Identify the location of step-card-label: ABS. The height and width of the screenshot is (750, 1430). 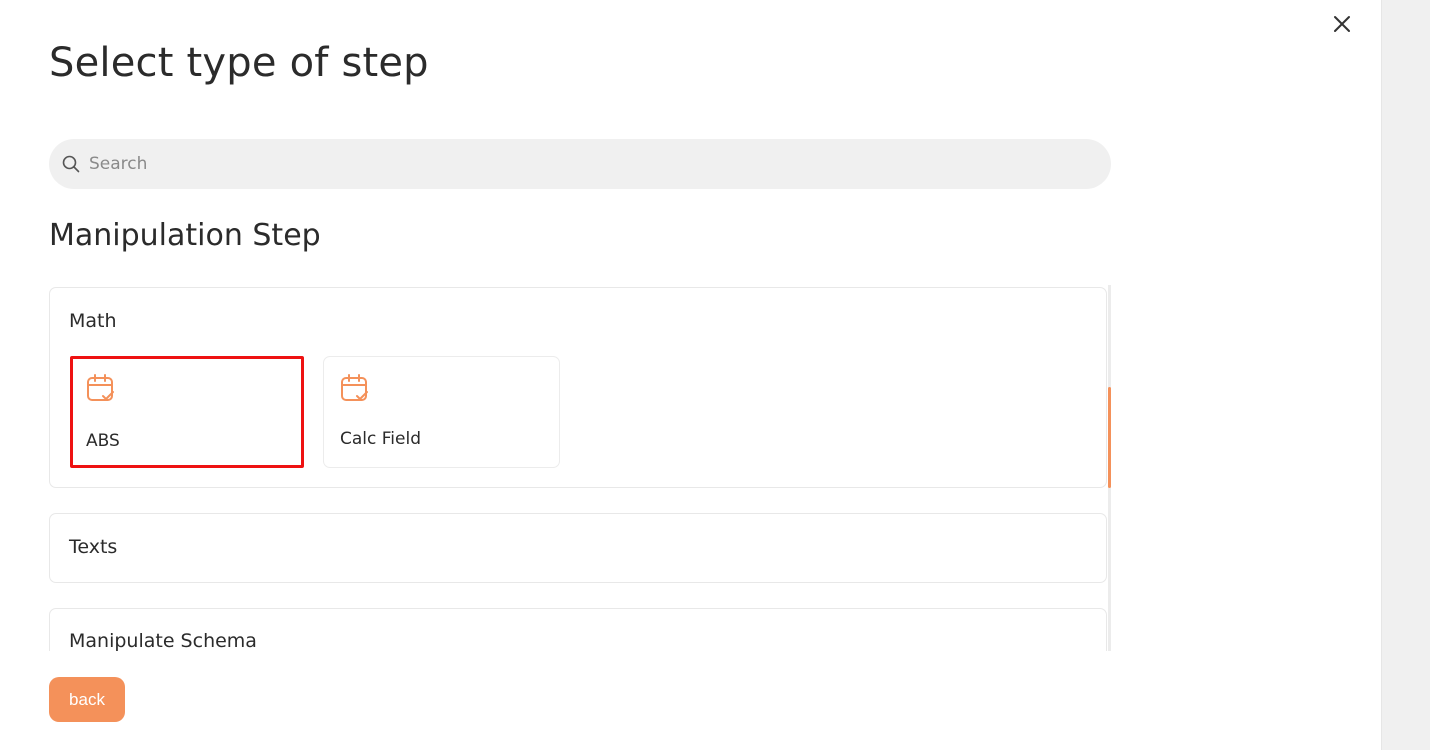
(103, 441).